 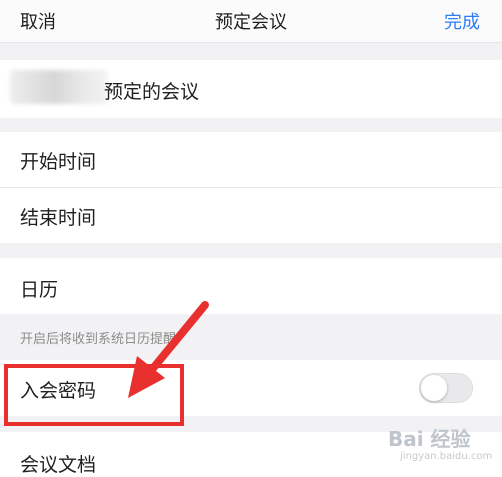 What do you see at coordinates (251, 159) in the screenshot?
I see `start-time-row: 开始时间` at bounding box center [251, 159].